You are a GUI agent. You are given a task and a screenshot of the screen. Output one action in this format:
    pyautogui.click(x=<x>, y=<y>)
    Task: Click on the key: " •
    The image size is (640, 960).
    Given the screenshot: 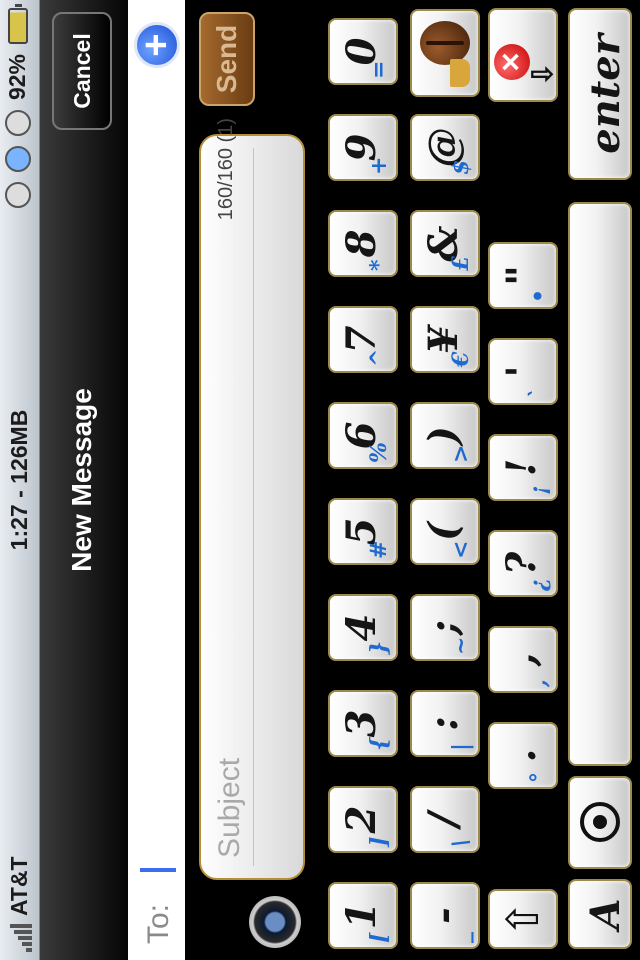 What is the action you would take?
    pyautogui.click(x=523, y=275)
    